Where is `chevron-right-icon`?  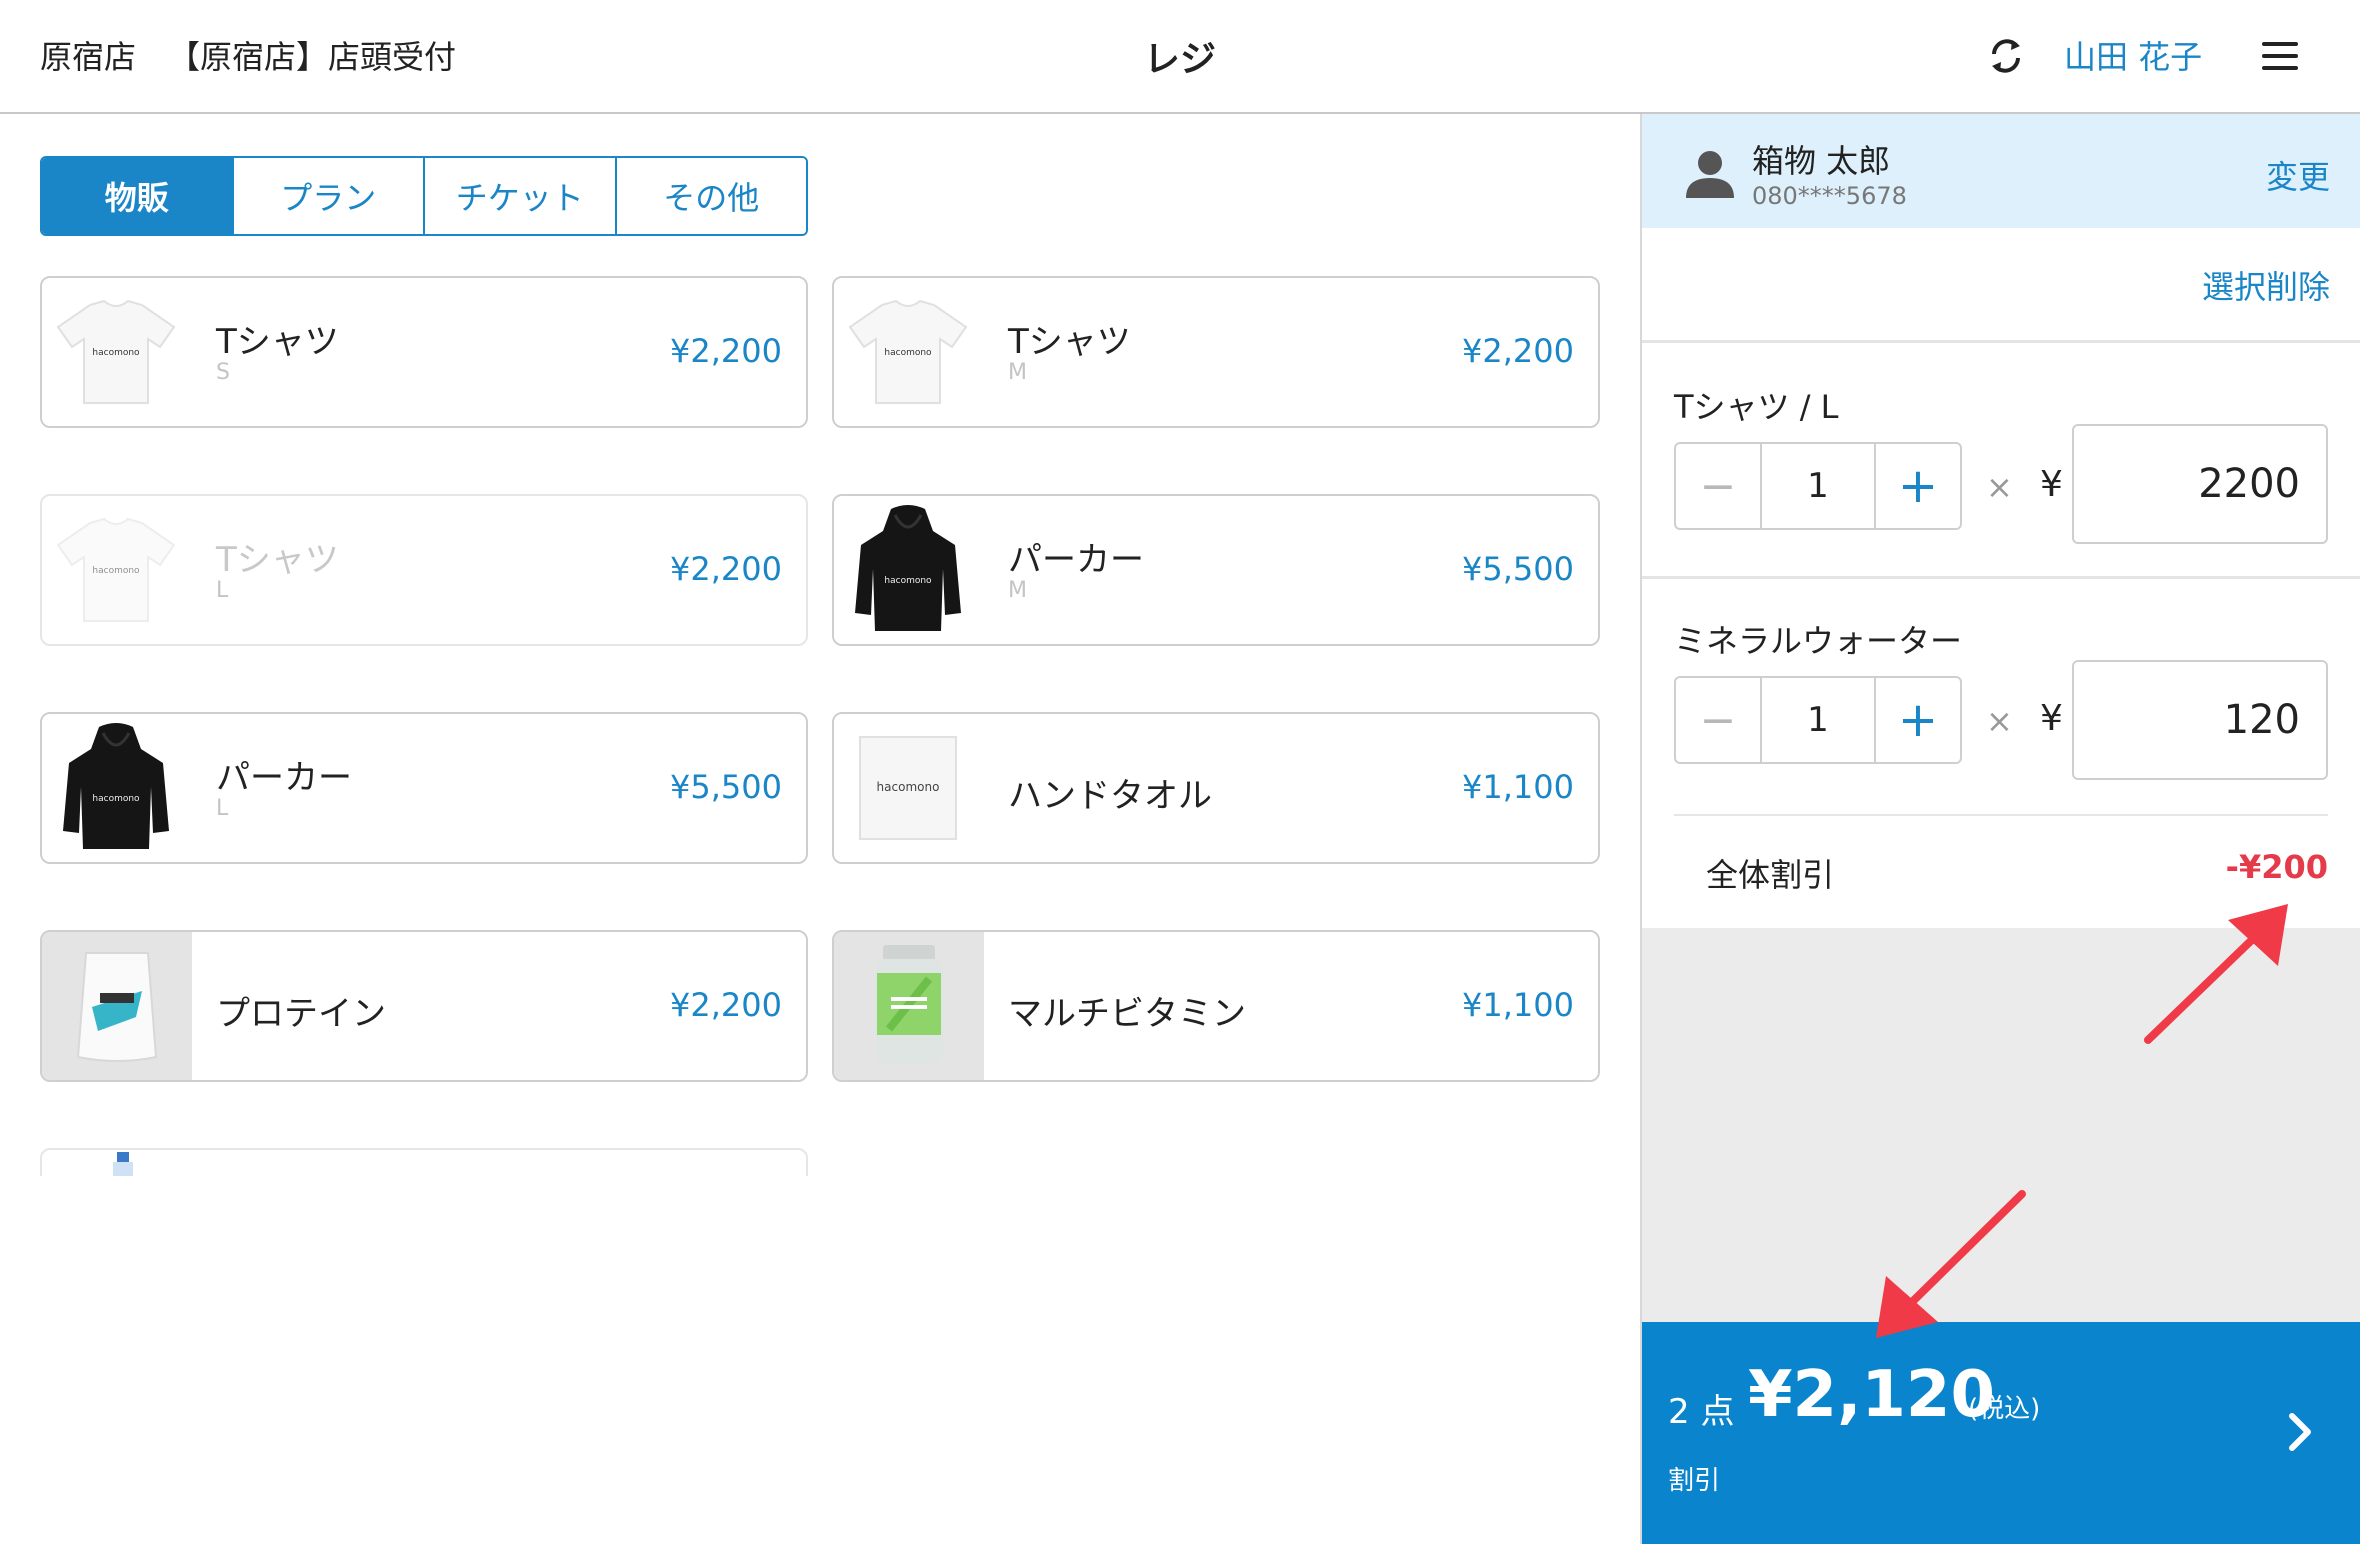
chevron-right-icon is located at coordinates (2300, 1432).